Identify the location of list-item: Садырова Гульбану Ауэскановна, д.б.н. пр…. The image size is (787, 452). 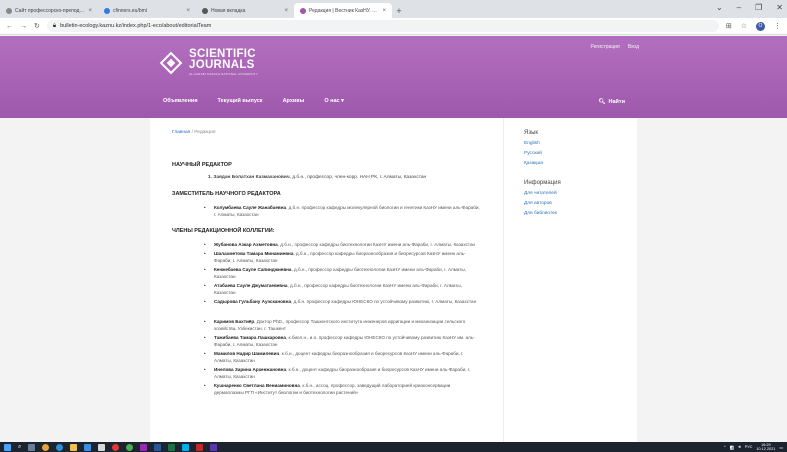
(342, 301).